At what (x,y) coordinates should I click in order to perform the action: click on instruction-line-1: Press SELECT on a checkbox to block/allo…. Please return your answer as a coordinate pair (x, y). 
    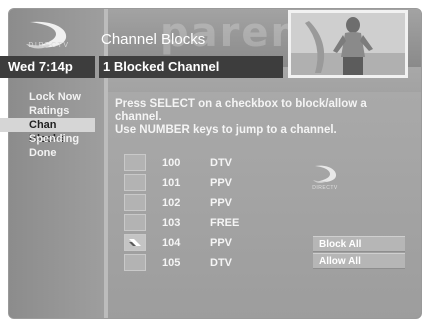
    Looking at the image, I should click on (241, 110).